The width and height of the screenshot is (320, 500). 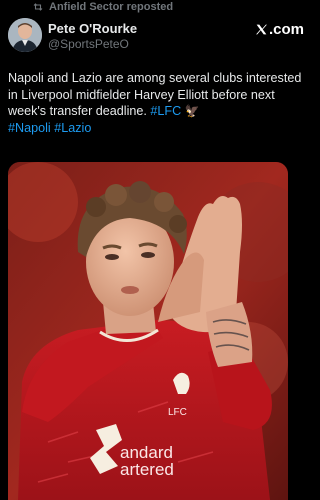 I want to click on brand-label: .com, so click(x=286, y=29).